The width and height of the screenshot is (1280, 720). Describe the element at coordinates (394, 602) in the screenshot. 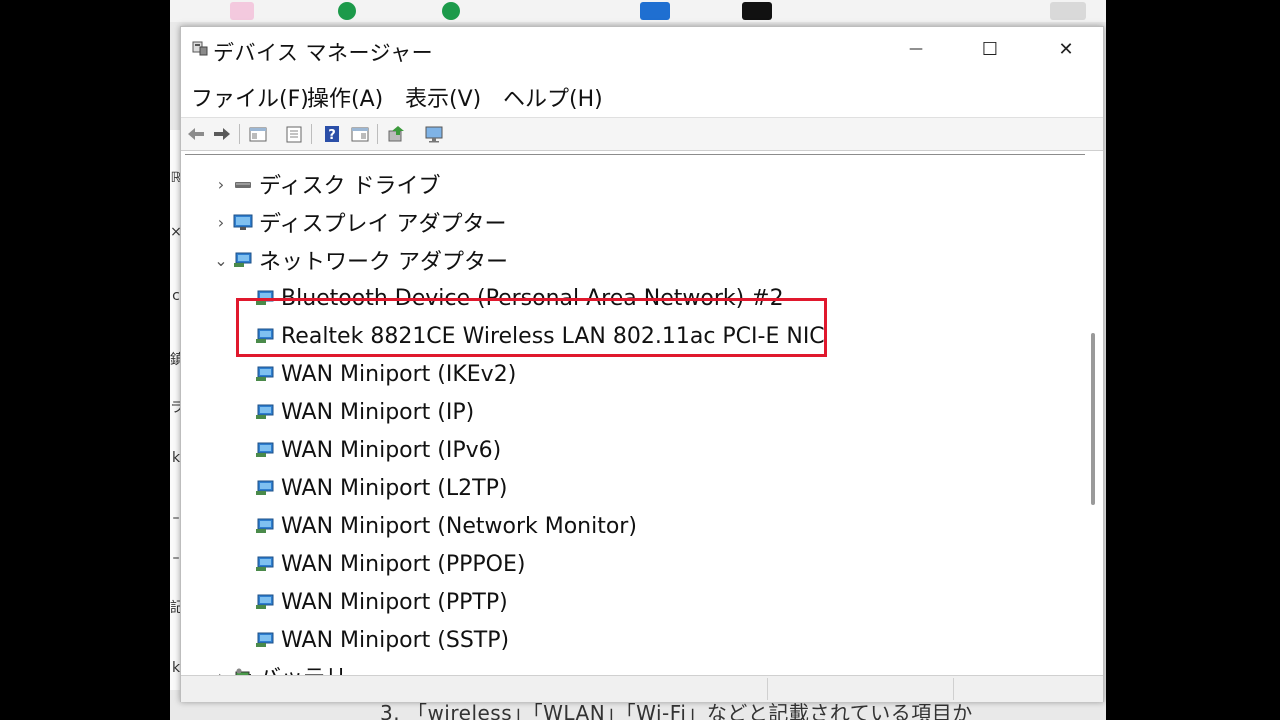

I see `device-label: WAN Miniport (PPTP)` at that location.